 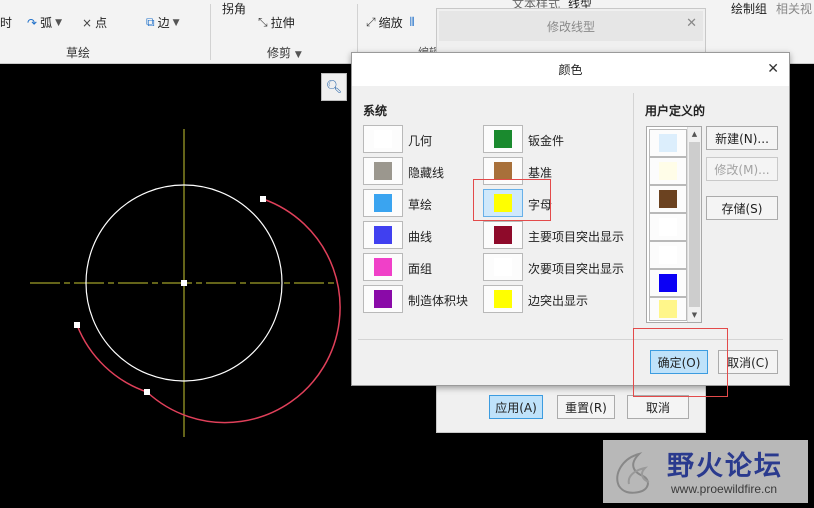 I want to click on corner-label: 拐角, so click(x=234, y=9).